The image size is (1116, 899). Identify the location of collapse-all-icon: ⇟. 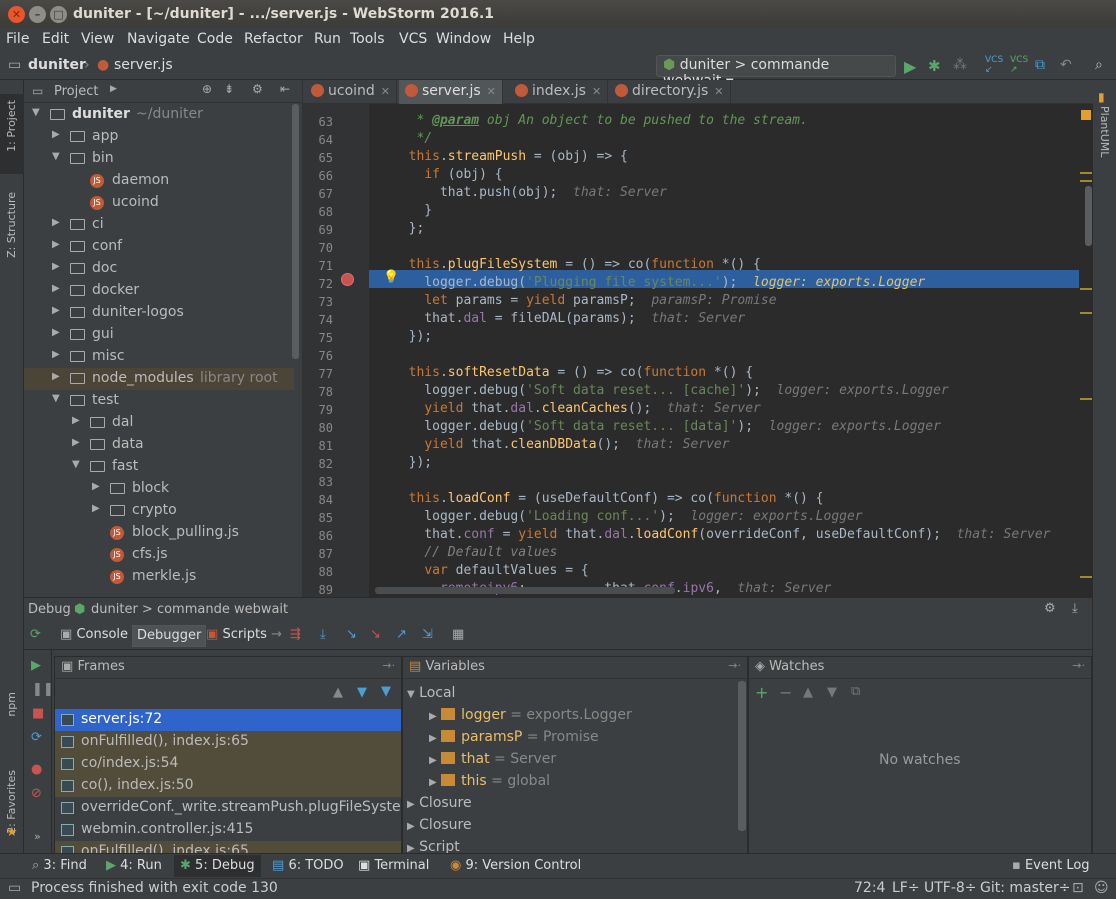
(229, 89).